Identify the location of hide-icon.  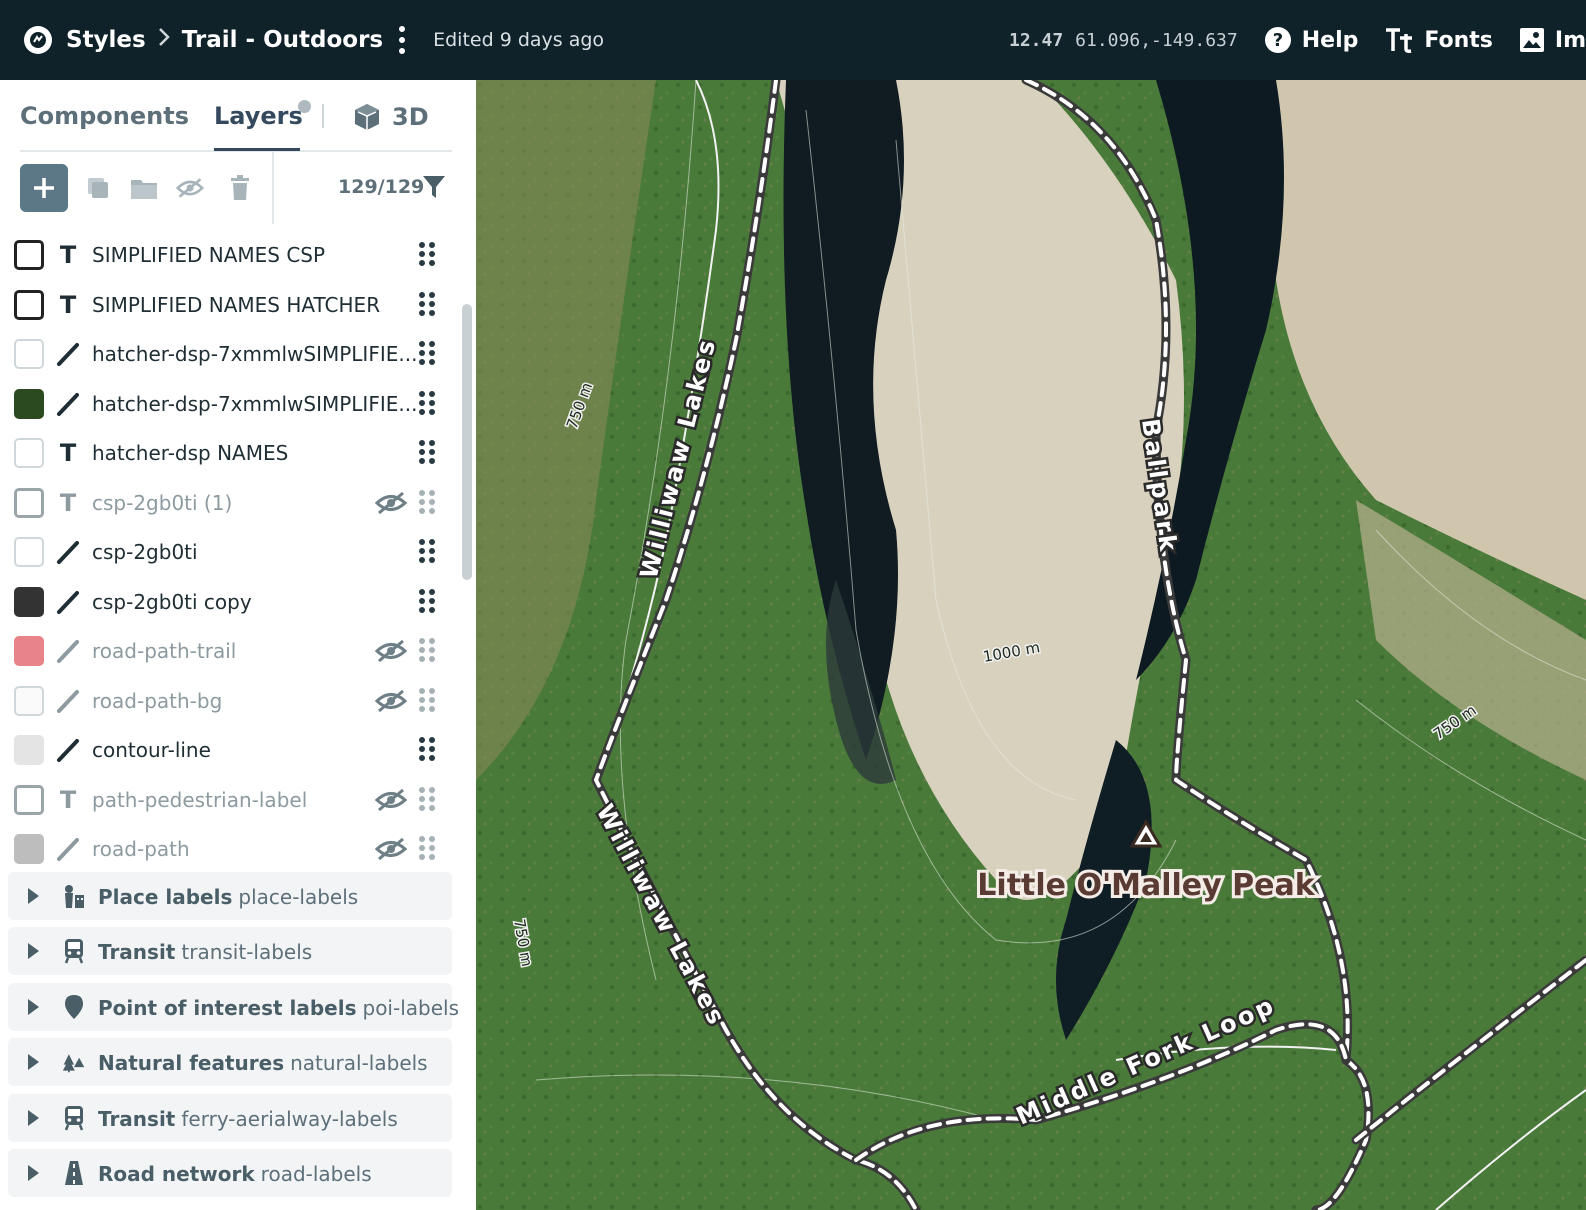
(190, 188).